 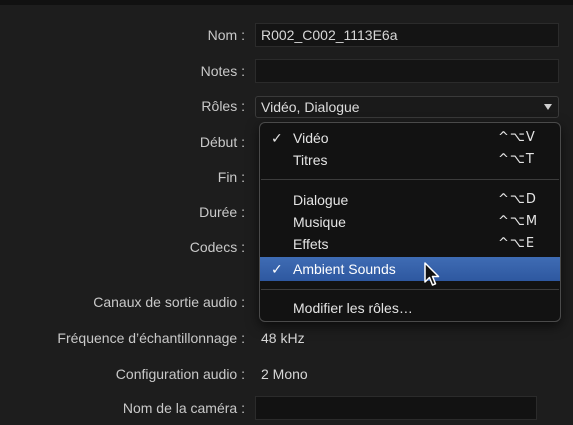 What do you see at coordinates (517, 199) in the screenshot?
I see `menu-item-shortcut: ^⌥D` at bounding box center [517, 199].